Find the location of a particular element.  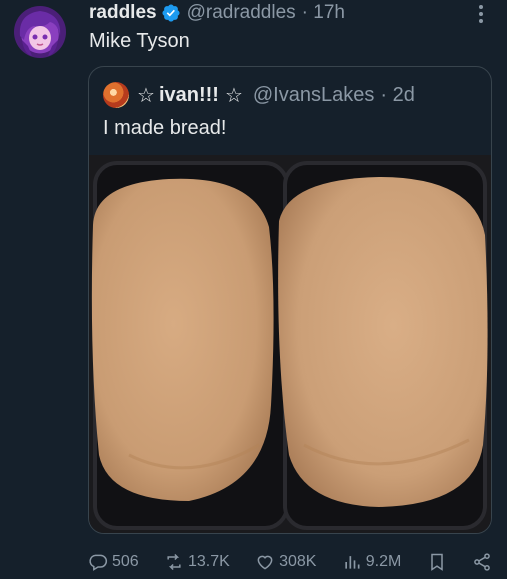

like-button: 308K is located at coordinates (285, 562).